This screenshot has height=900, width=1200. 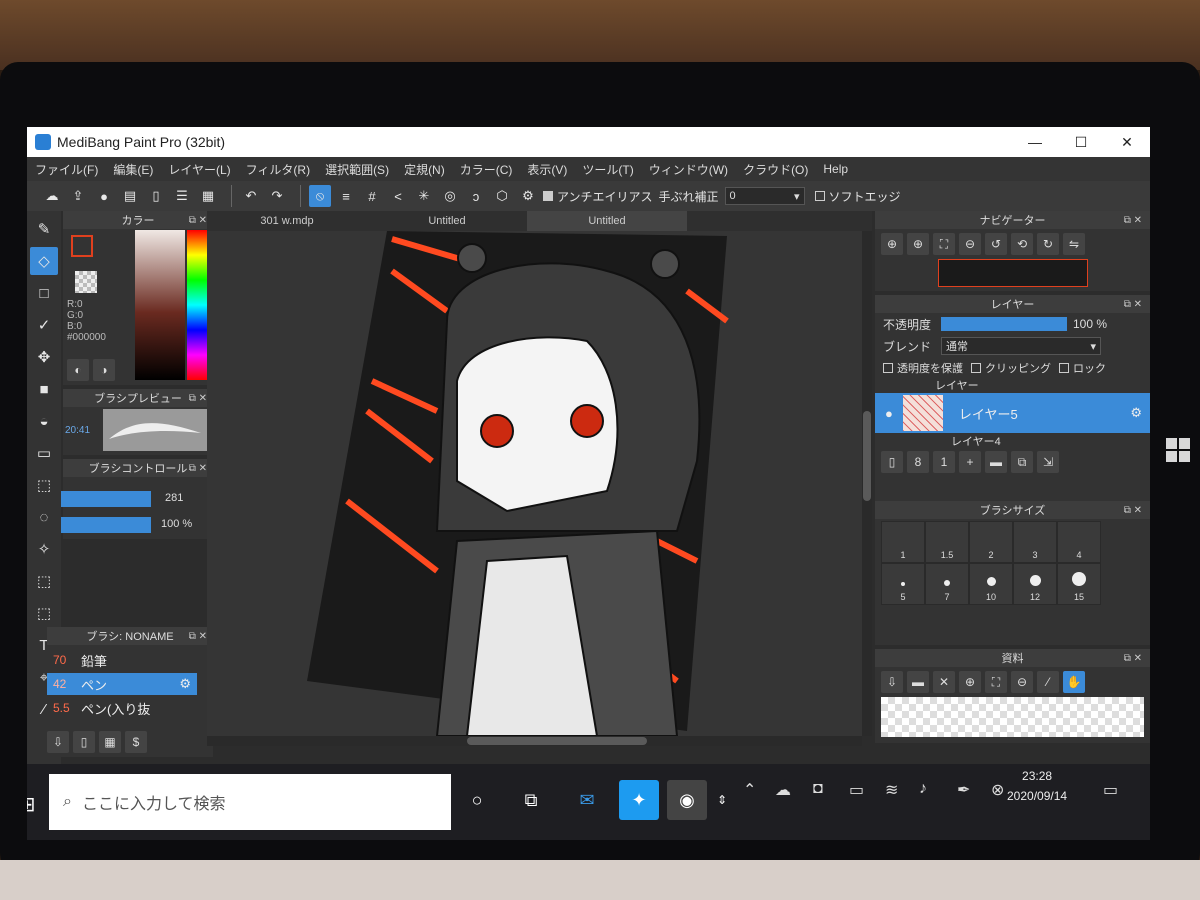 What do you see at coordinates (1048, 682) in the screenshot?
I see `eyedropper-icon: ⁄` at bounding box center [1048, 682].